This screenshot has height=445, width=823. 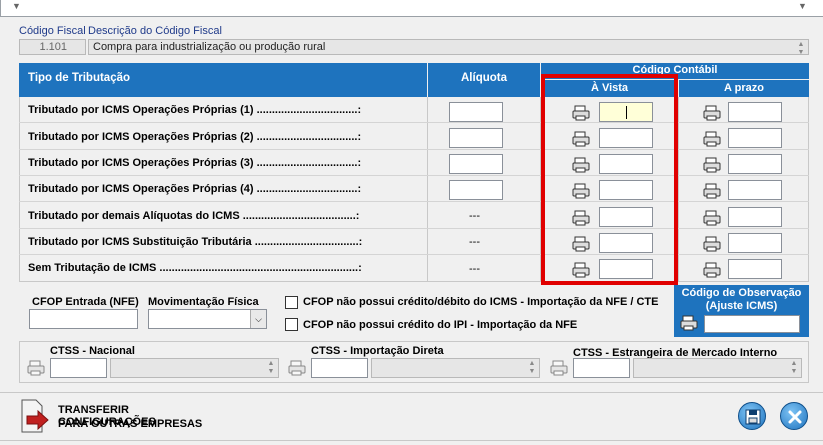 What do you see at coordinates (85, 302) in the screenshot?
I see `cfop-entrada-label: CFOP Entrada (NFE)` at bounding box center [85, 302].